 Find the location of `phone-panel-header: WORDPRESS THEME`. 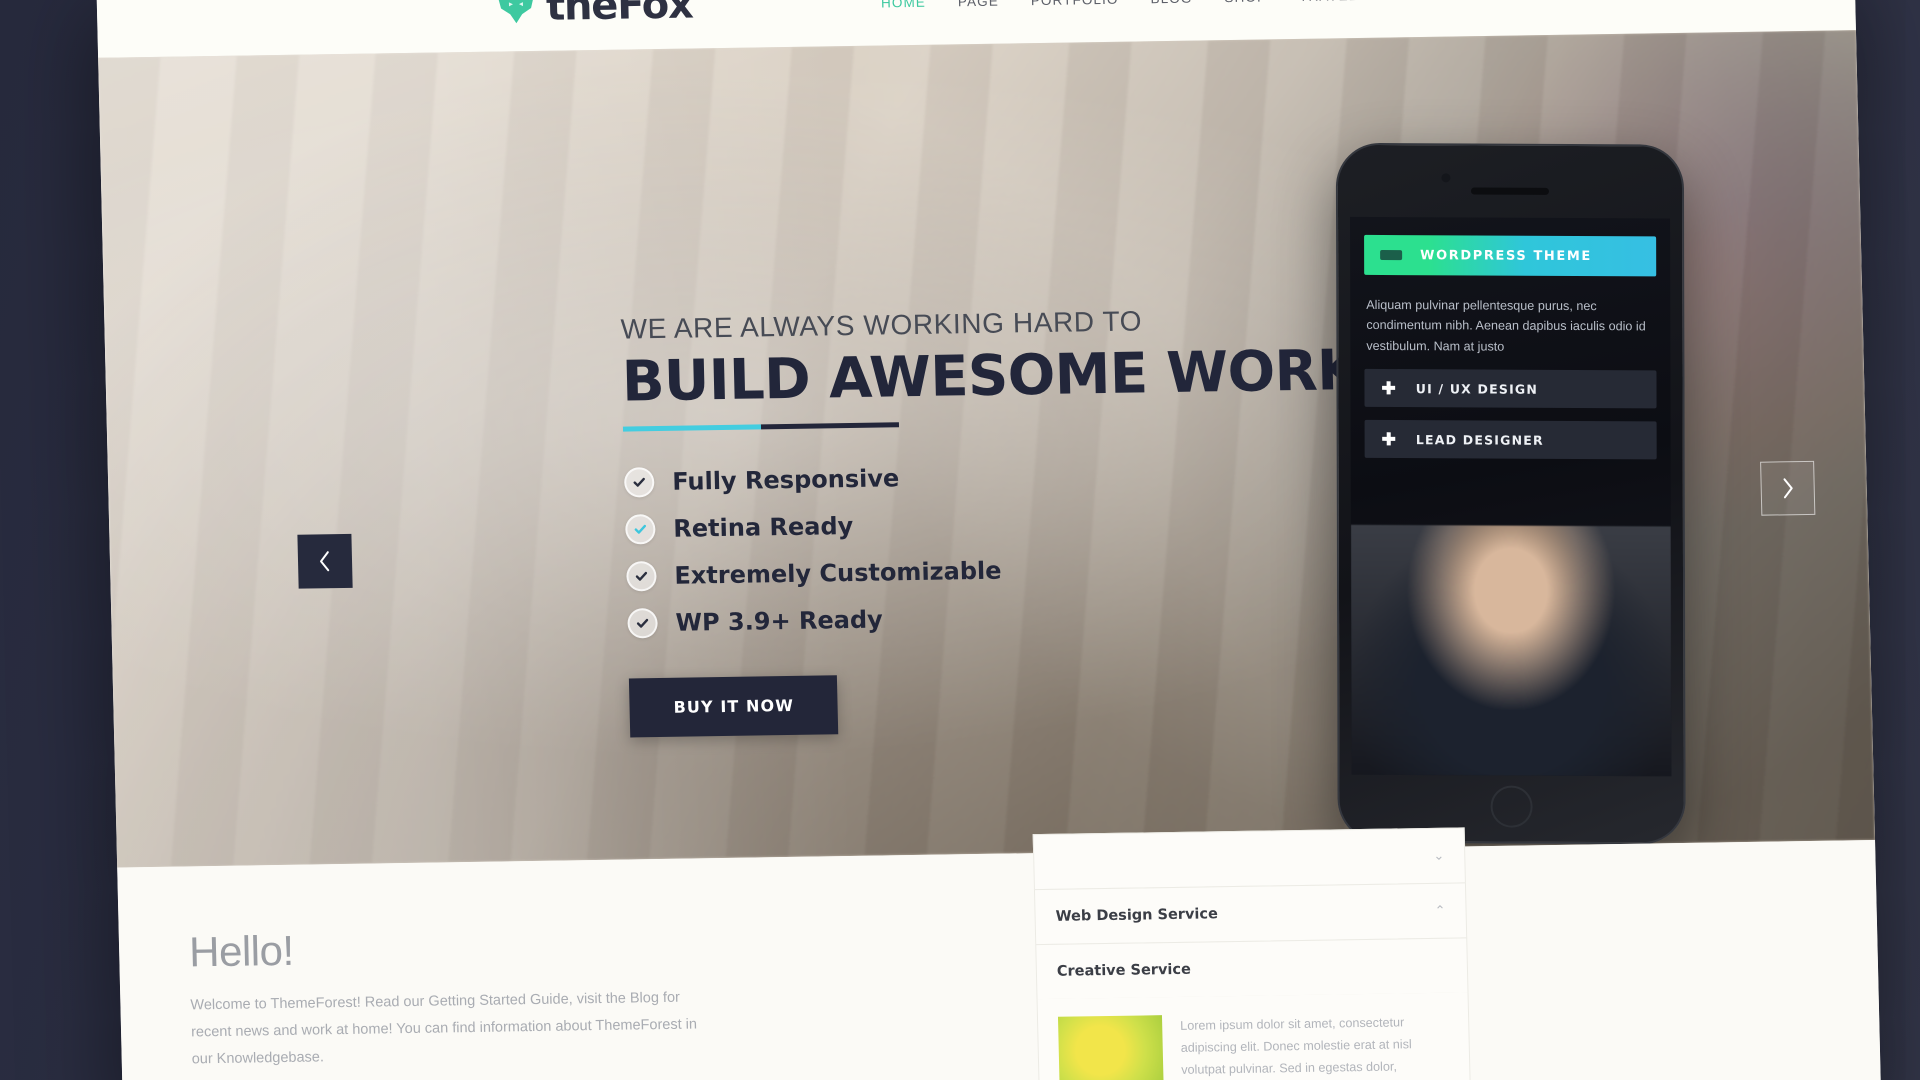

phone-panel-header: WORDPRESS THEME is located at coordinates (1510, 255).